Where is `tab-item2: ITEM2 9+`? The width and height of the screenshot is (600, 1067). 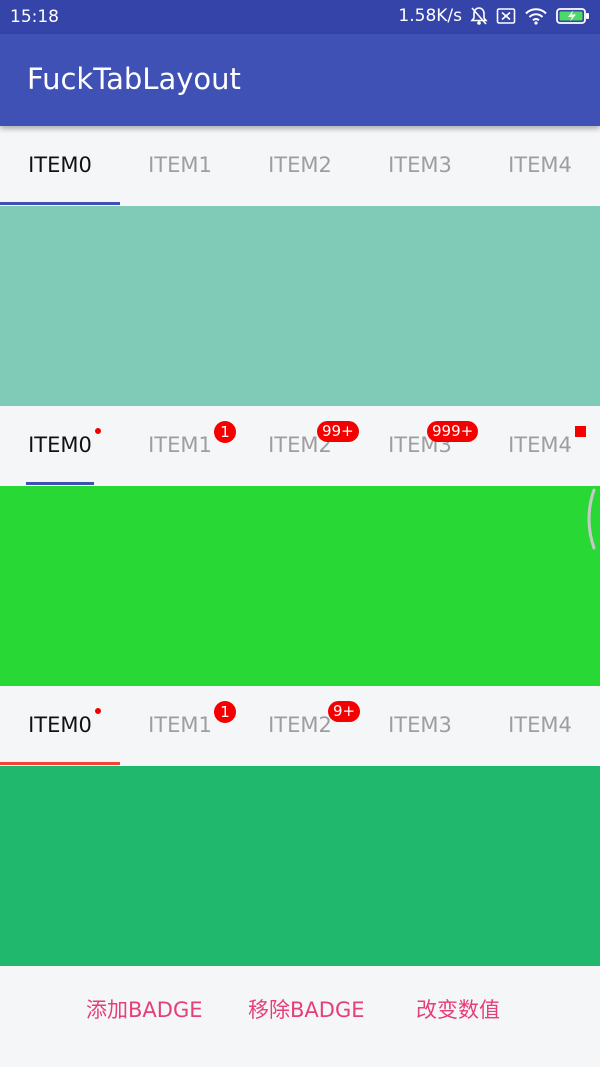
tab-item2: ITEM2 9+ is located at coordinates (300, 726).